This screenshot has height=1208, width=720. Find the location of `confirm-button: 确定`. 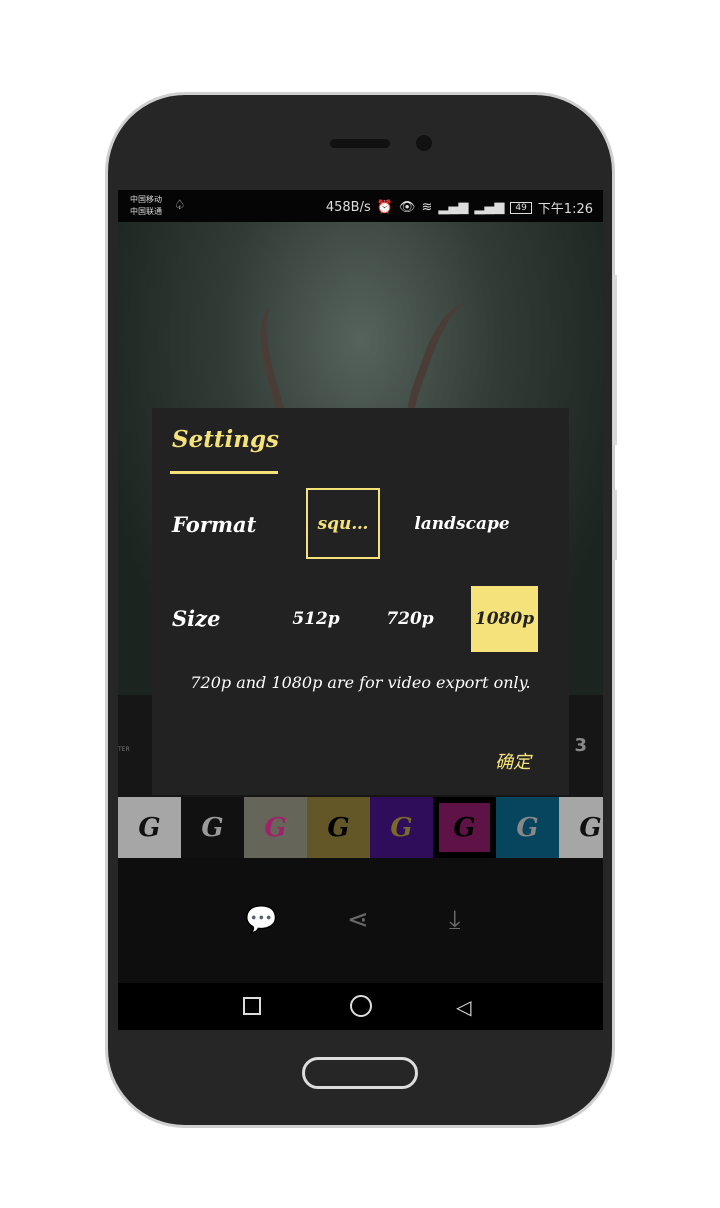

confirm-button: 确定 is located at coordinates (513, 761).